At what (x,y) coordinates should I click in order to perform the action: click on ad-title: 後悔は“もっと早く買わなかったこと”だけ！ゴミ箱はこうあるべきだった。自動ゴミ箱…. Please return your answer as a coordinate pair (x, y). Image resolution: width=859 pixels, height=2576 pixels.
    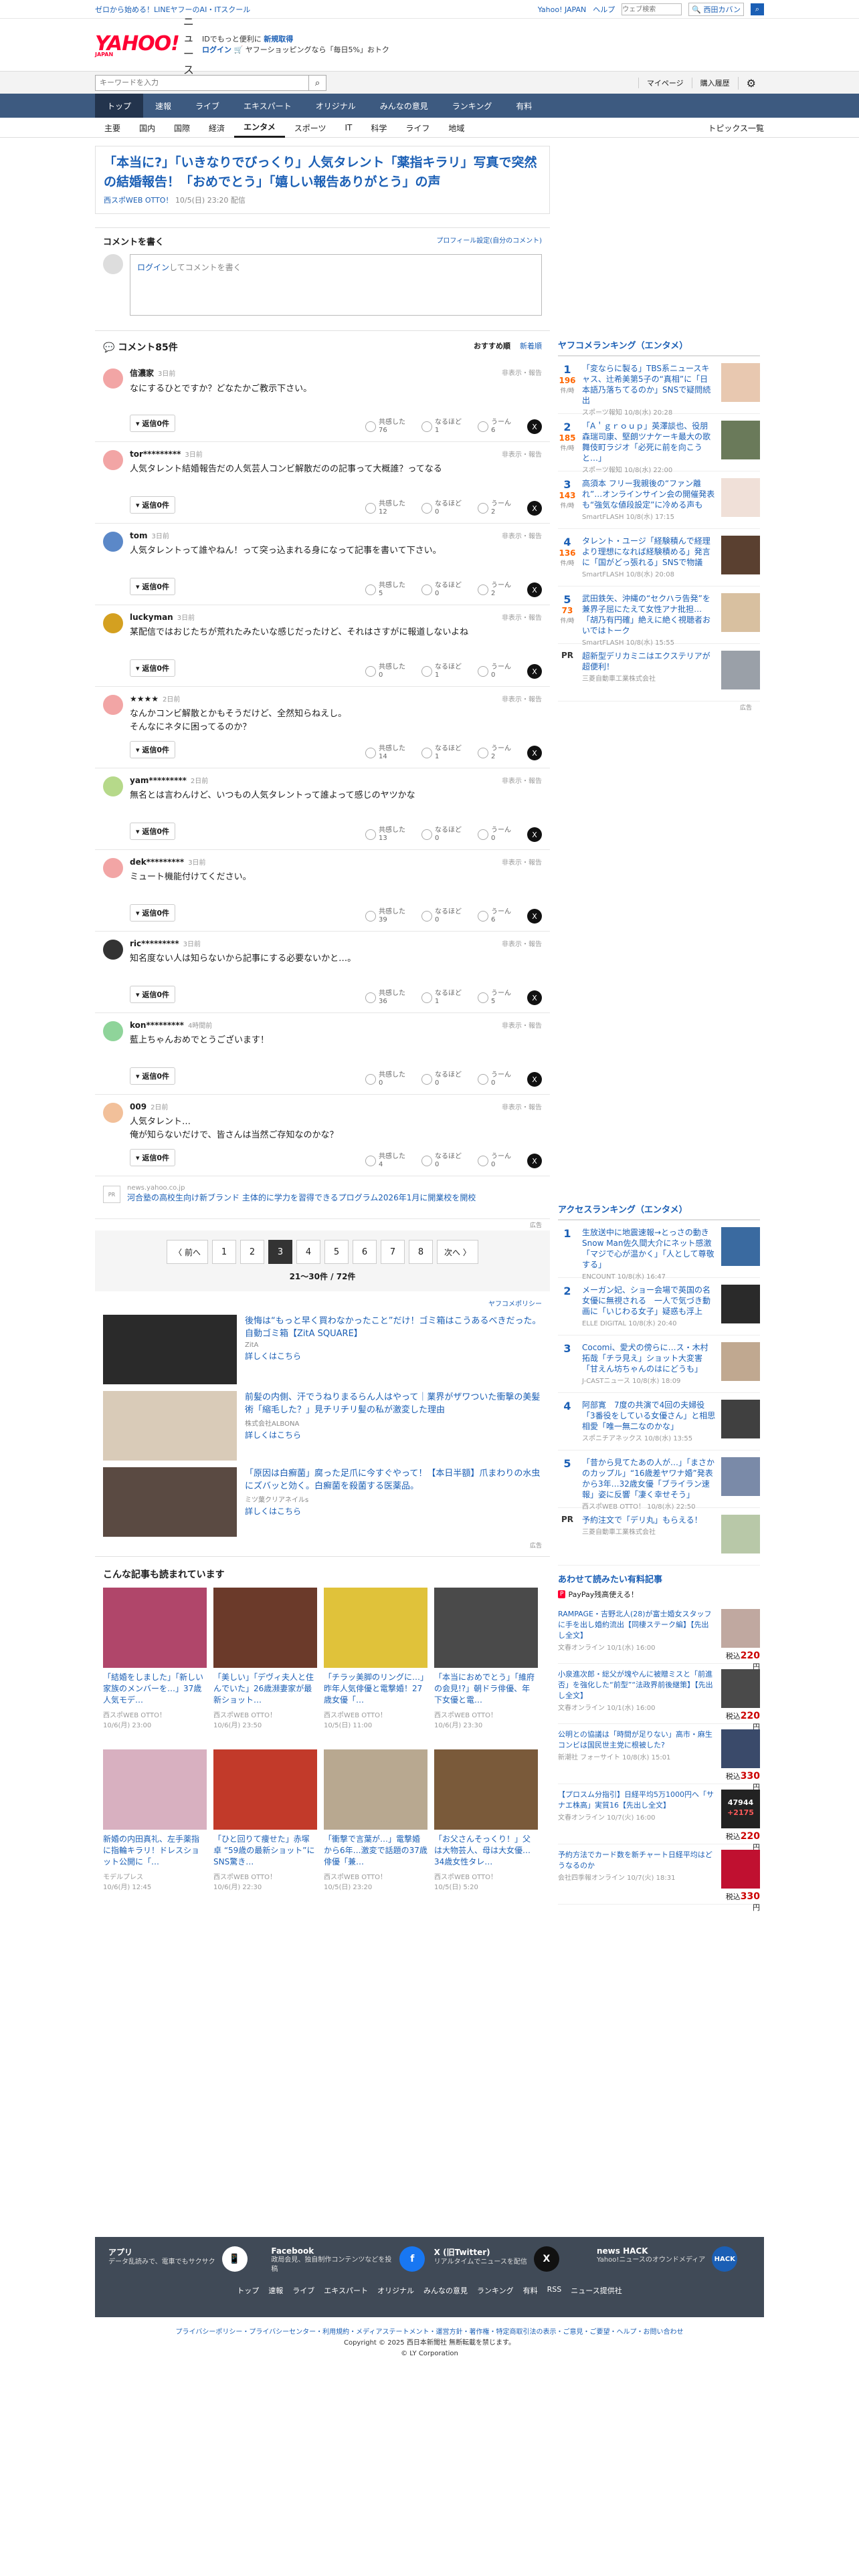
    Looking at the image, I should click on (394, 1327).